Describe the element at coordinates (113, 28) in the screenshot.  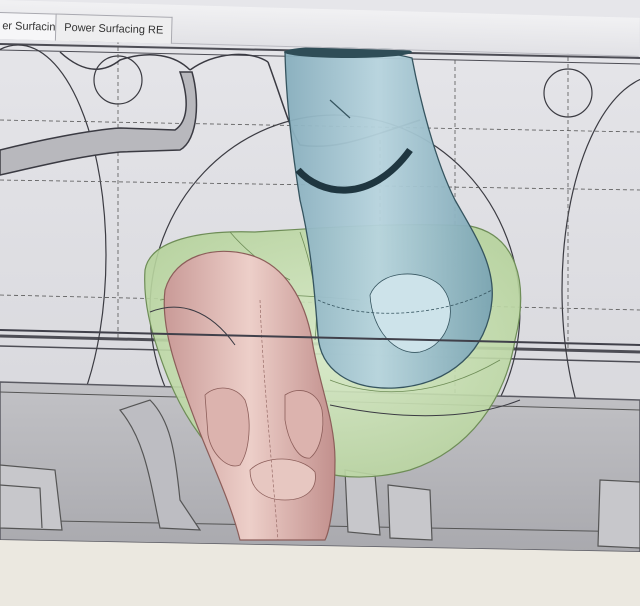
I see `tab-power-surfacing-re: Power Surfacing RE` at that location.